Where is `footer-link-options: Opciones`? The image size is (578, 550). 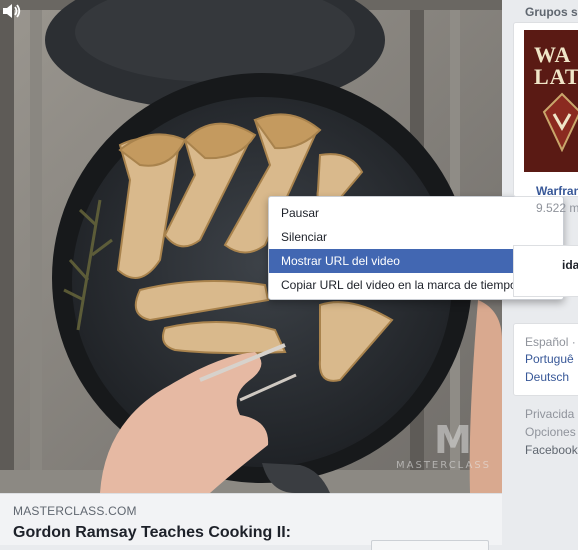
footer-link-options: Opciones is located at coordinates (550, 432).